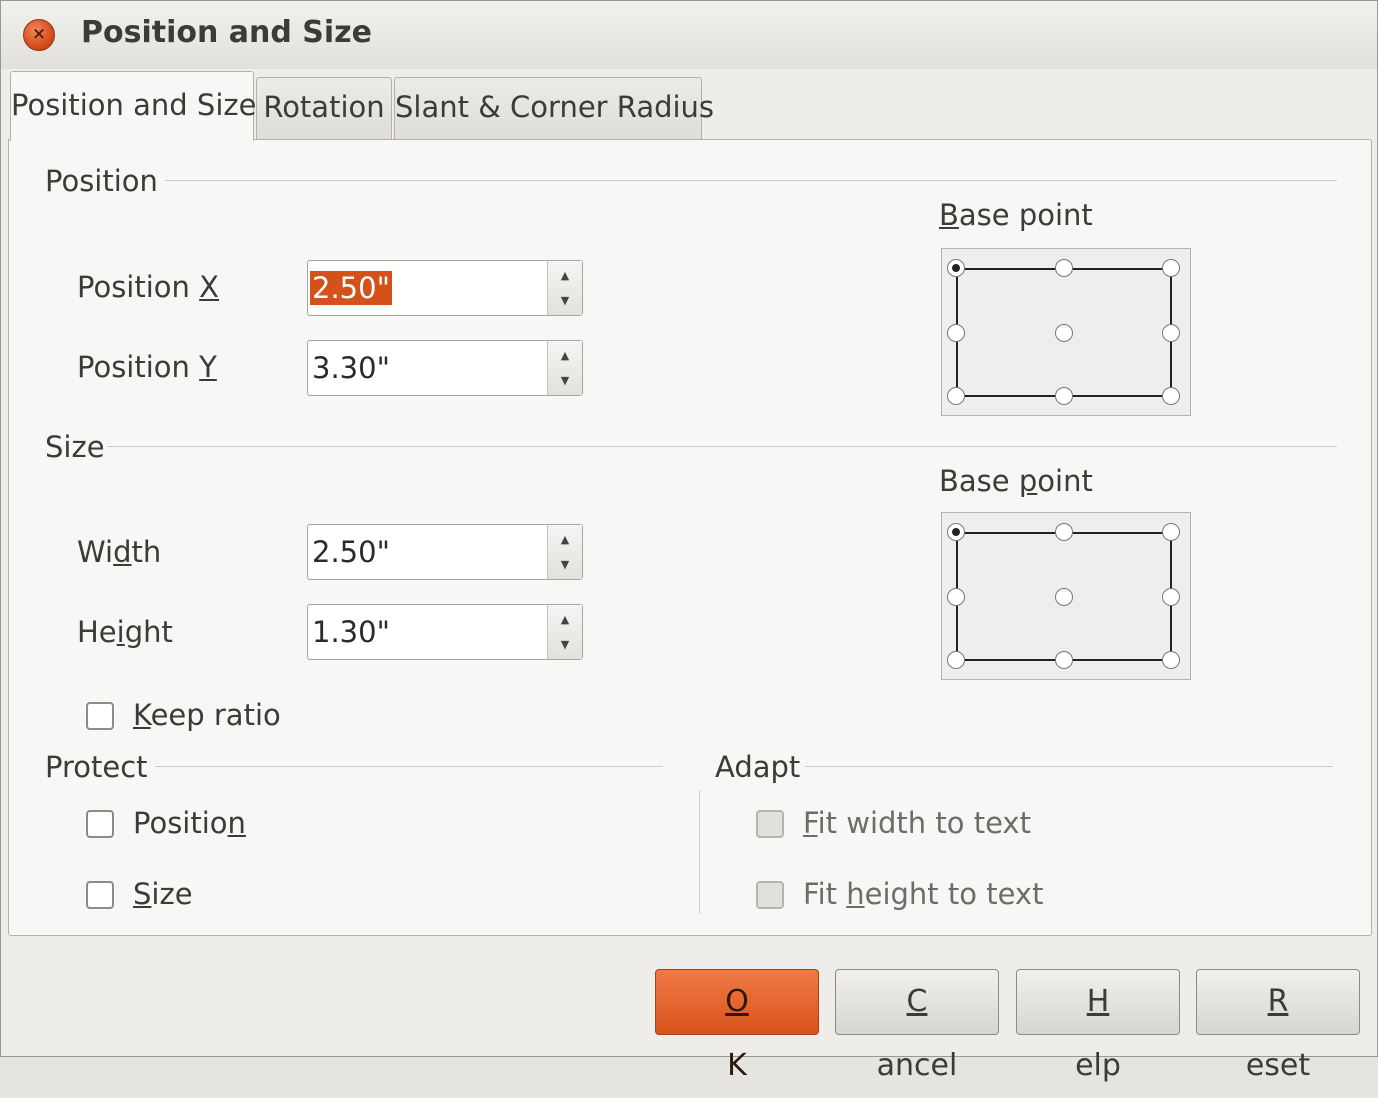 Image resolution: width=1378 pixels, height=1098 pixels. Describe the element at coordinates (351, 632) in the screenshot. I see `height-input: 1.30"` at that location.